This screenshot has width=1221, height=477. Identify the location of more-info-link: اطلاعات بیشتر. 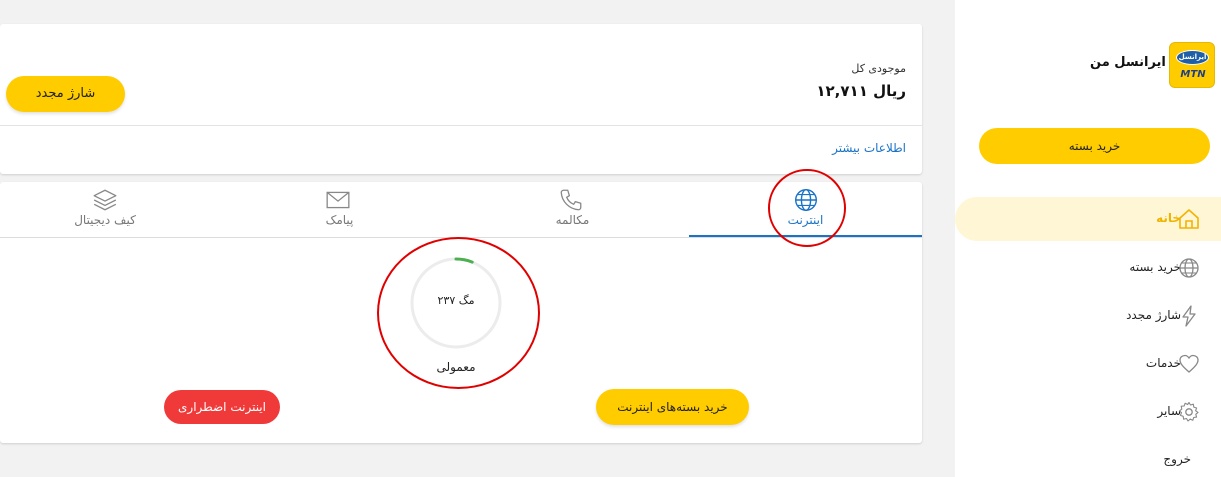
(869, 148).